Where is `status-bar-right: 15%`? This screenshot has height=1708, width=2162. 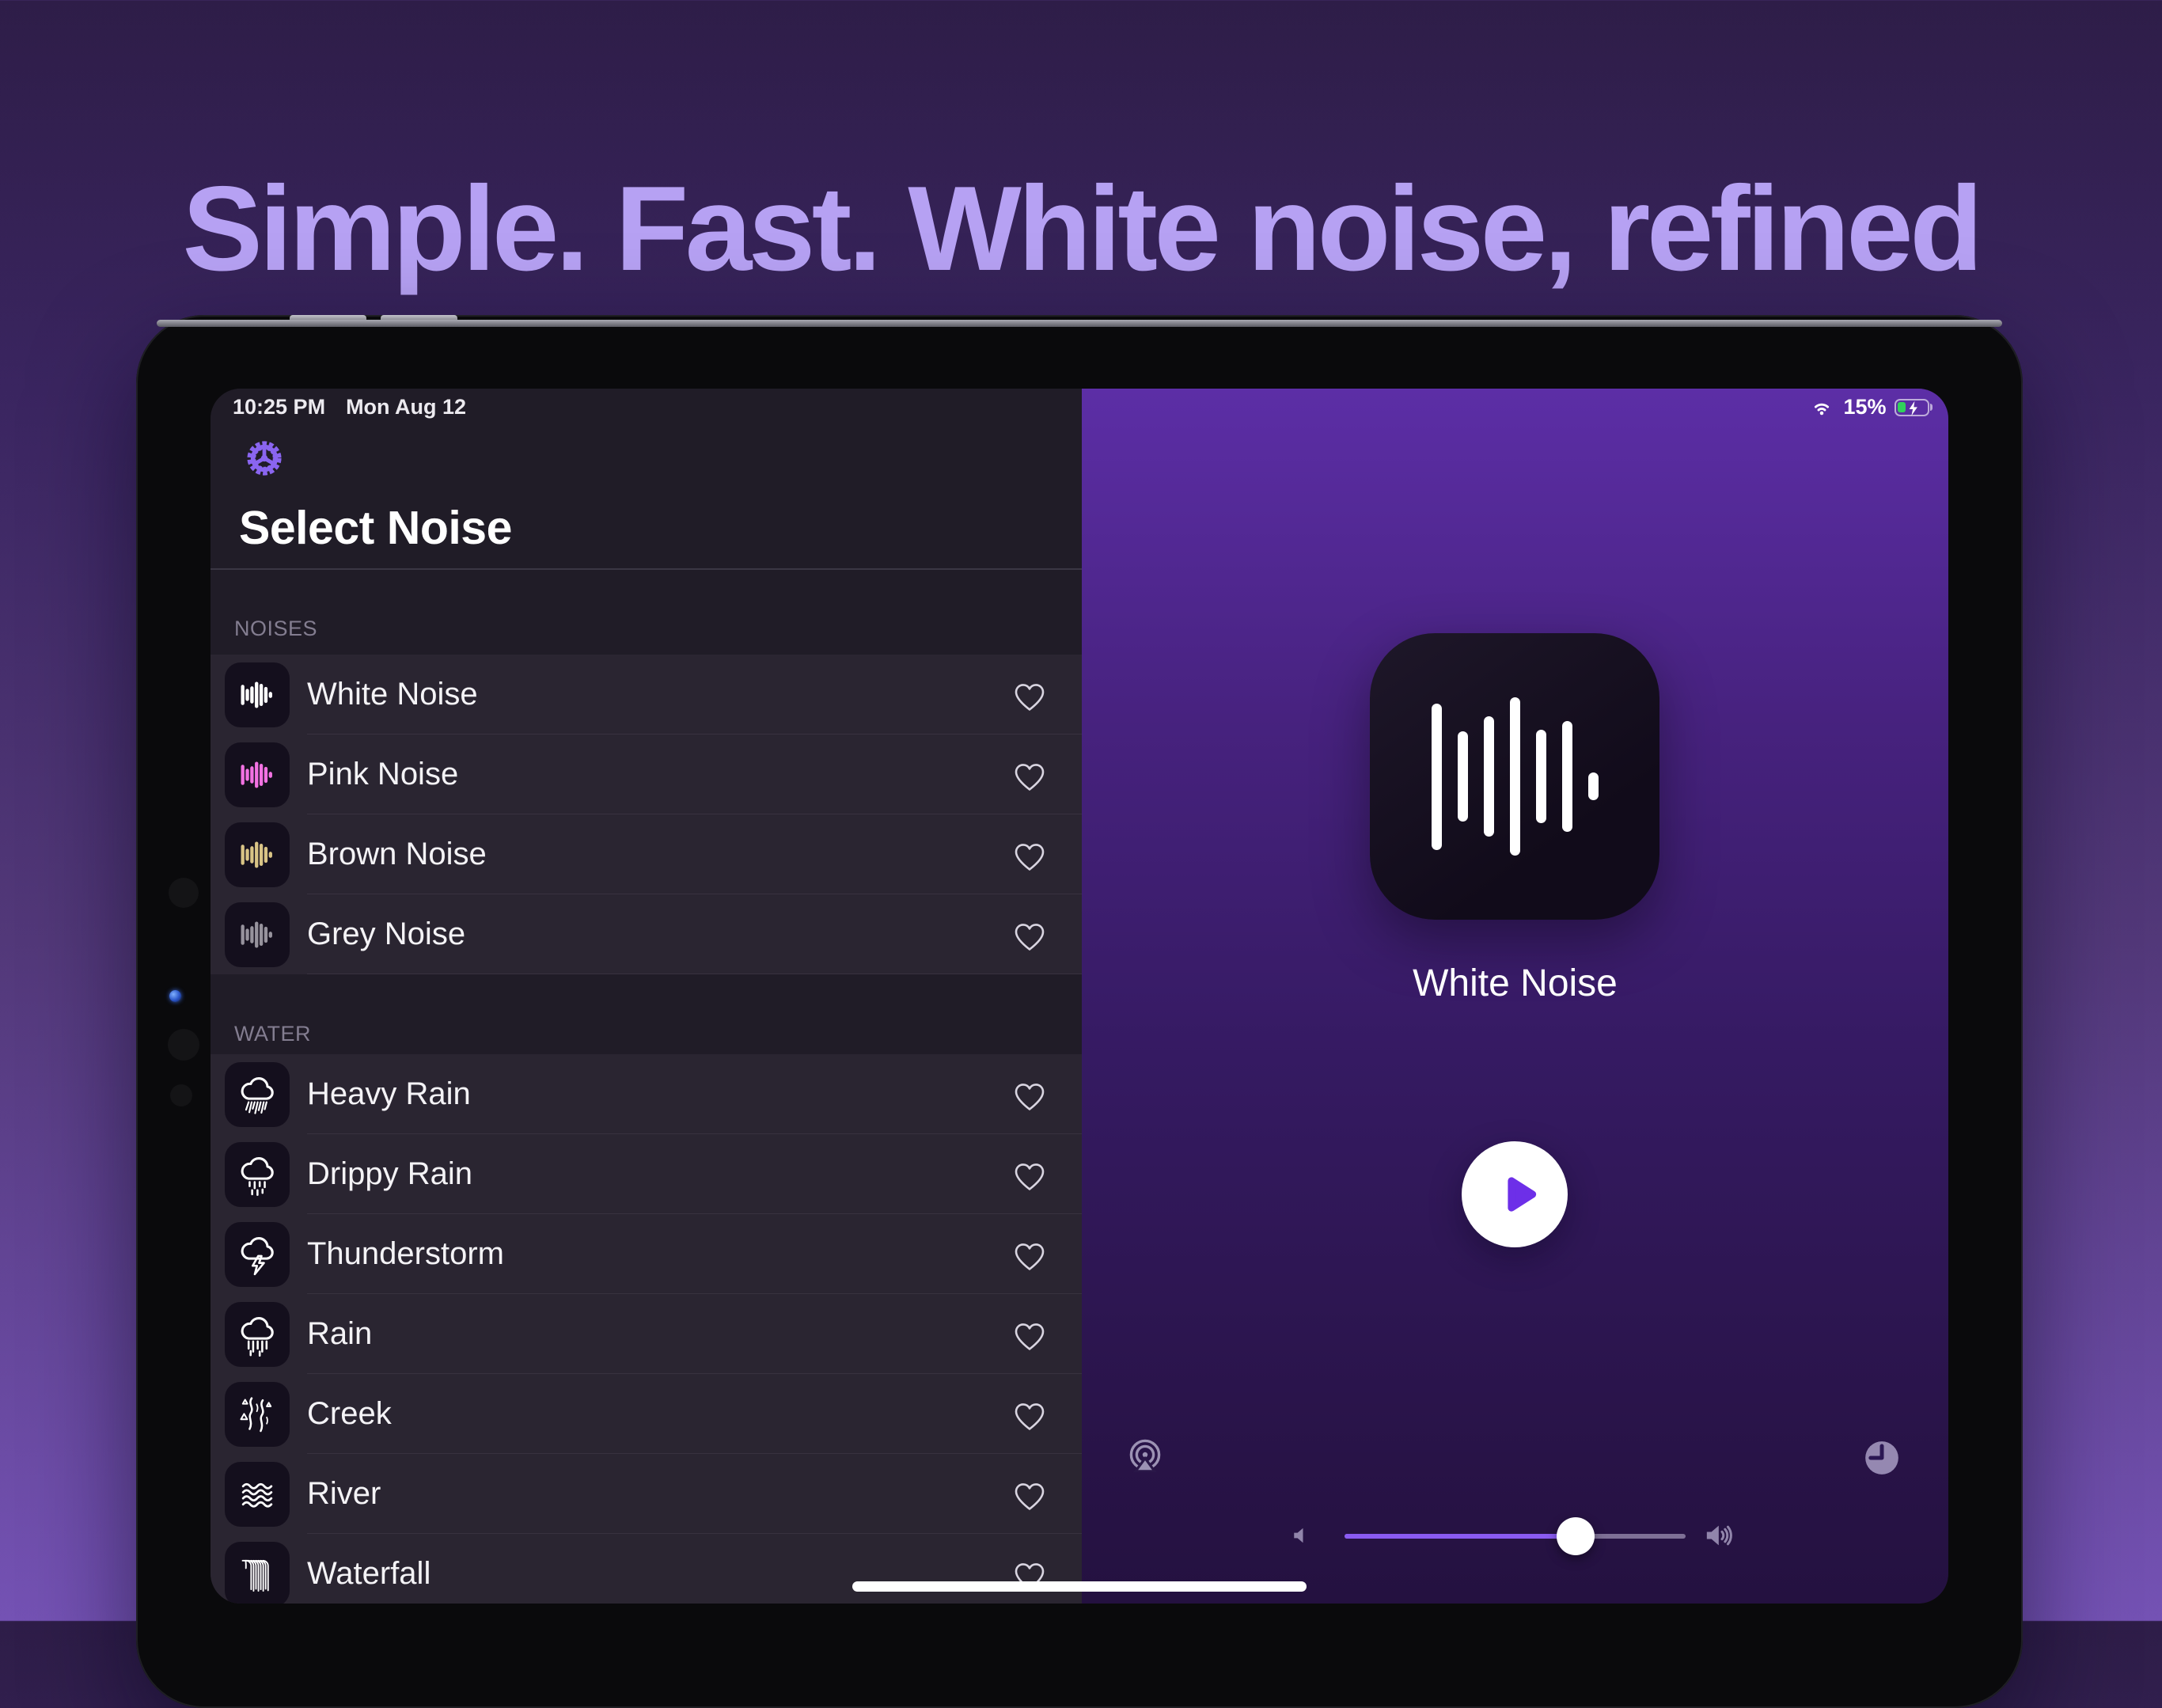 status-bar-right: 15% is located at coordinates (1870, 407).